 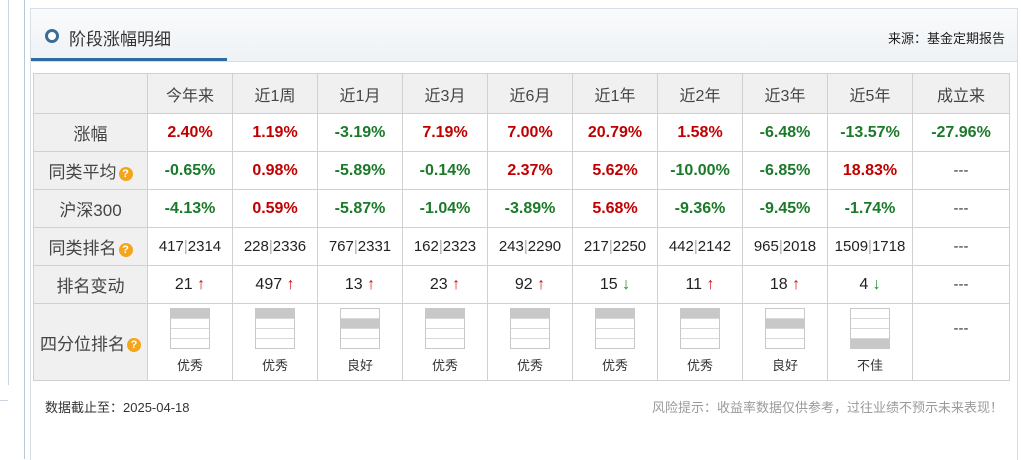 What do you see at coordinates (90, 93) in the screenshot?
I see `corner-cell` at bounding box center [90, 93].